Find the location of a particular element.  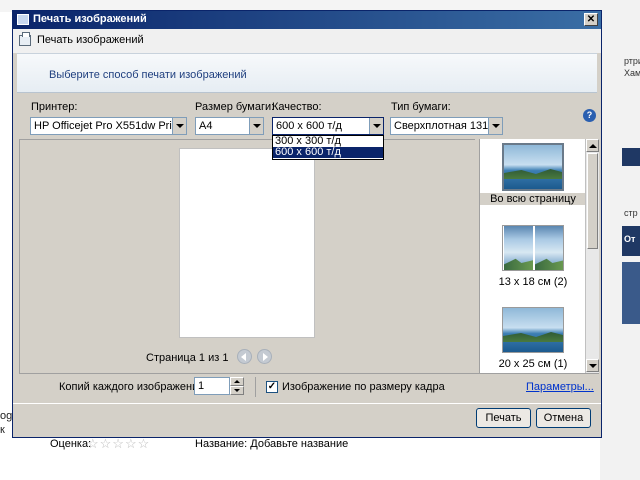

stepper-down-icon is located at coordinates (237, 390).